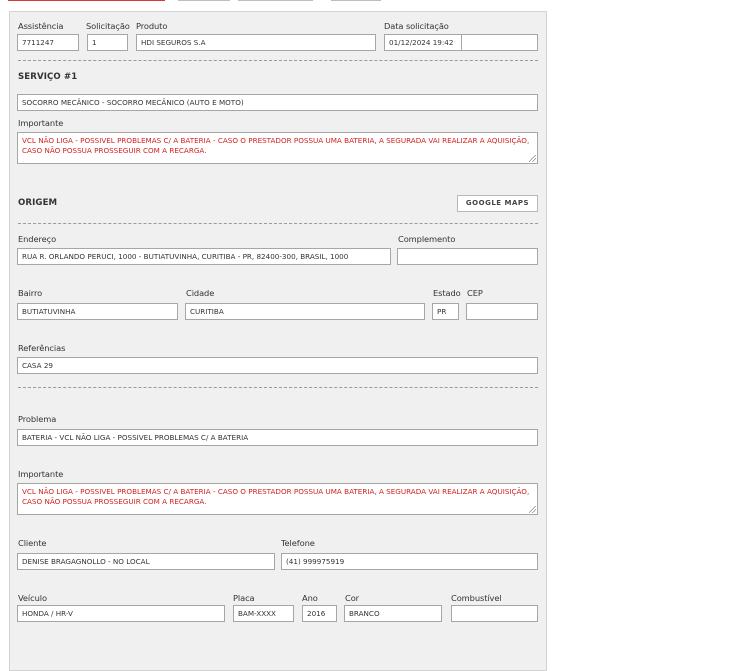  What do you see at coordinates (41, 26) in the screenshot?
I see `assistencia-label: Assistência` at bounding box center [41, 26].